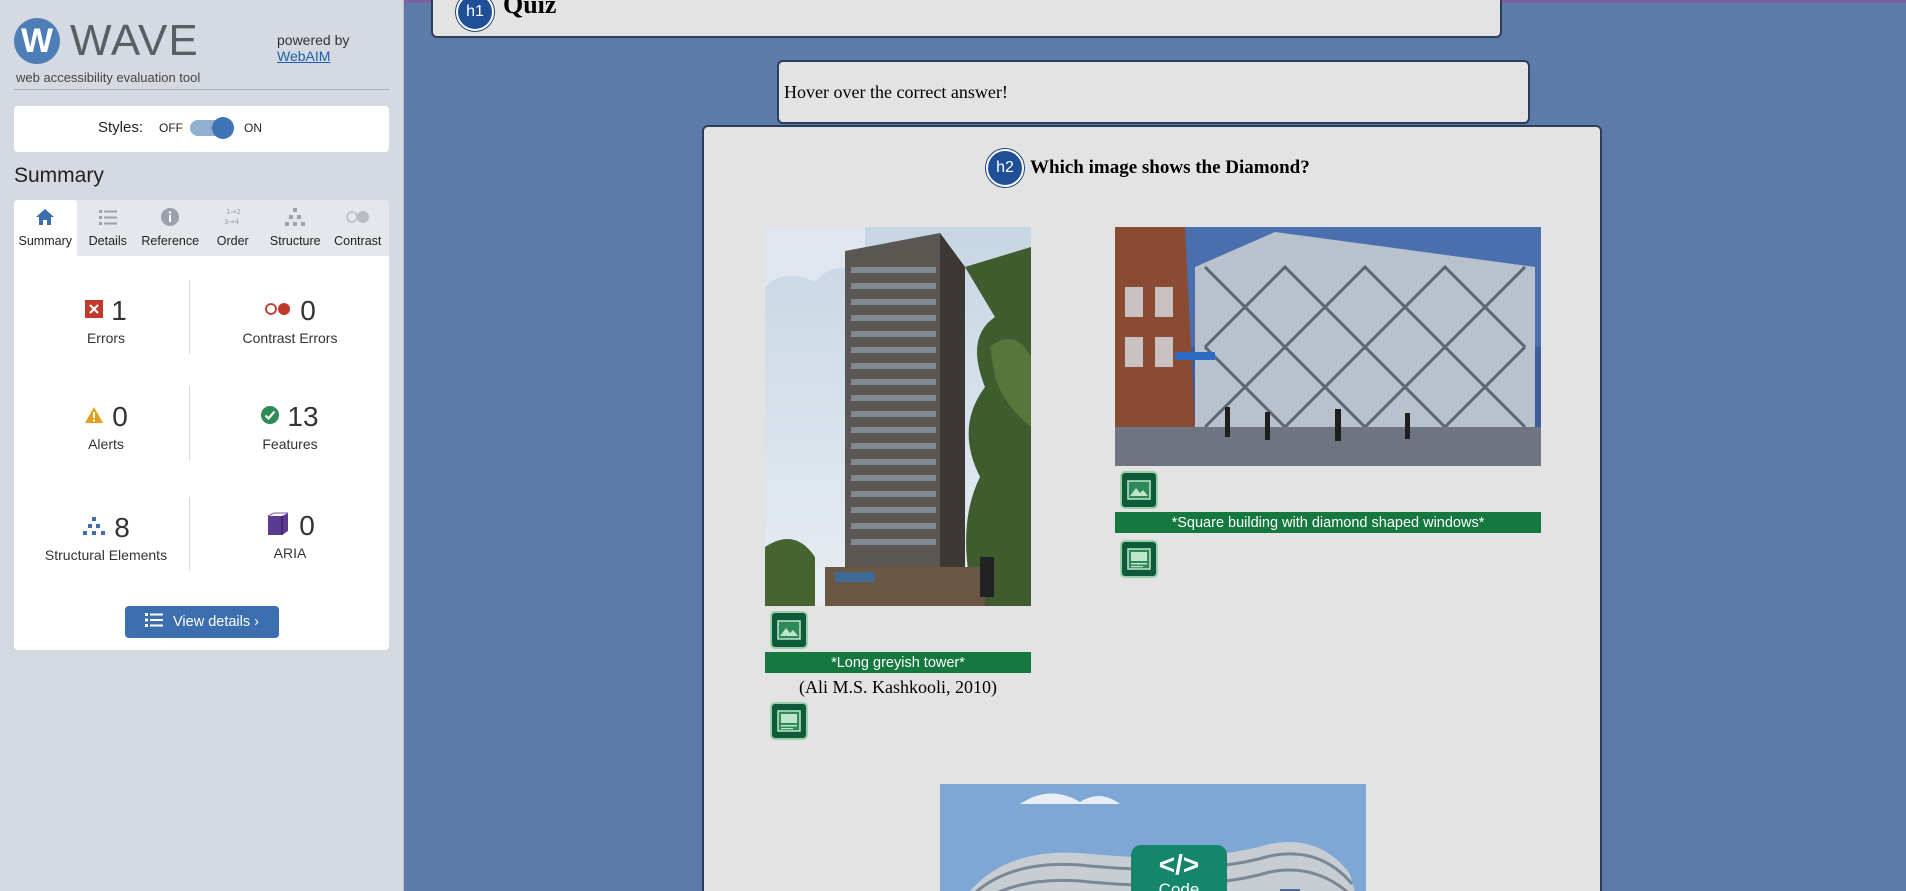 Image resolution: width=1906 pixels, height=891 pixels. What do you see at coordinates (898, 416) in the screenshot?
I see `answer-image-tower` at bounding box center [898, 416].